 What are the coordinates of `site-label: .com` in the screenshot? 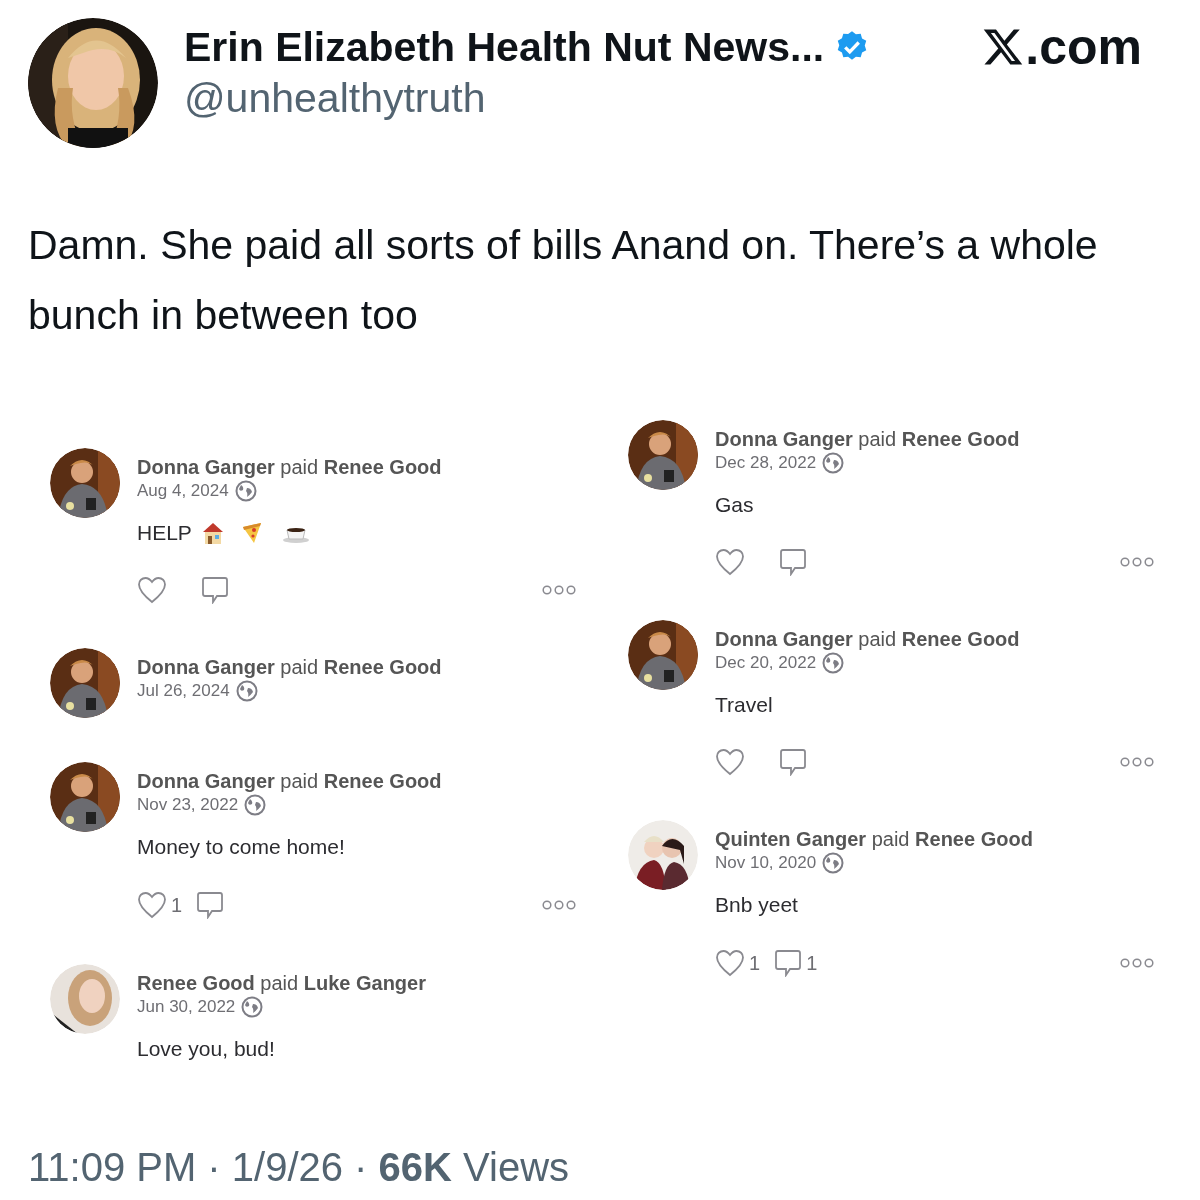 It's located at (1083, 47).